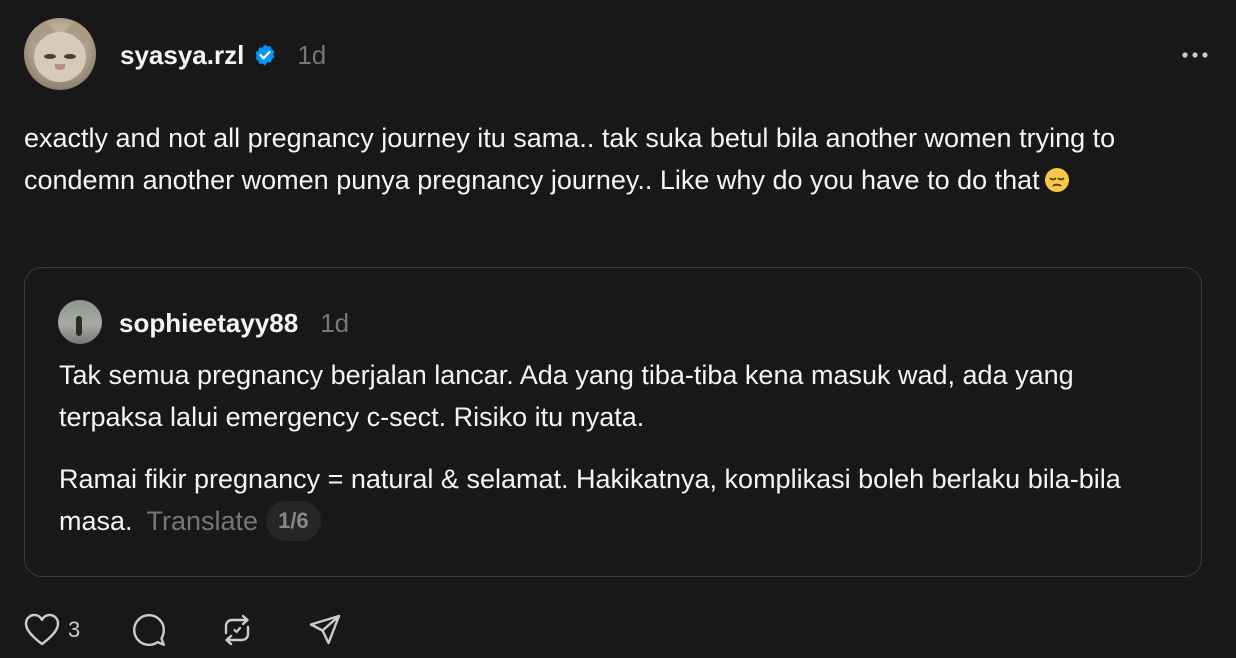 Image resolution: width=1236 pixels, height=658 pixels. What do you see at coordinates (203, 521) in the screenshot?
I see `translate-link: Translate` at bounding box center [203, 521].